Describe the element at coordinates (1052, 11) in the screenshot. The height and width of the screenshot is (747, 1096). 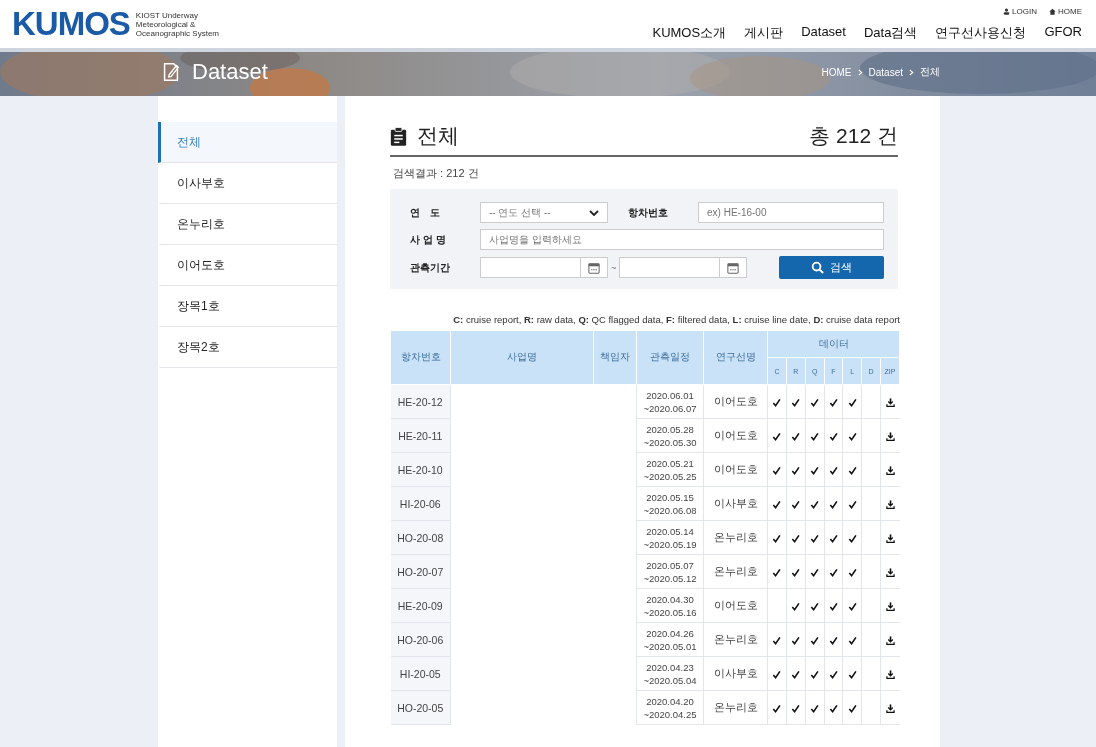
I see `home-icon` at that location.